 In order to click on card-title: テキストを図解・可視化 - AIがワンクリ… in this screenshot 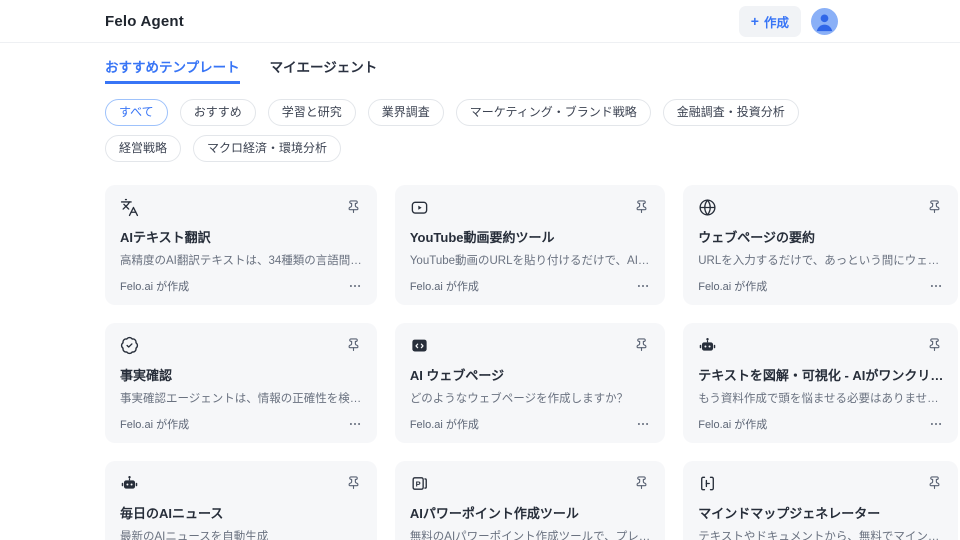, I will do `click(821, 375)`.